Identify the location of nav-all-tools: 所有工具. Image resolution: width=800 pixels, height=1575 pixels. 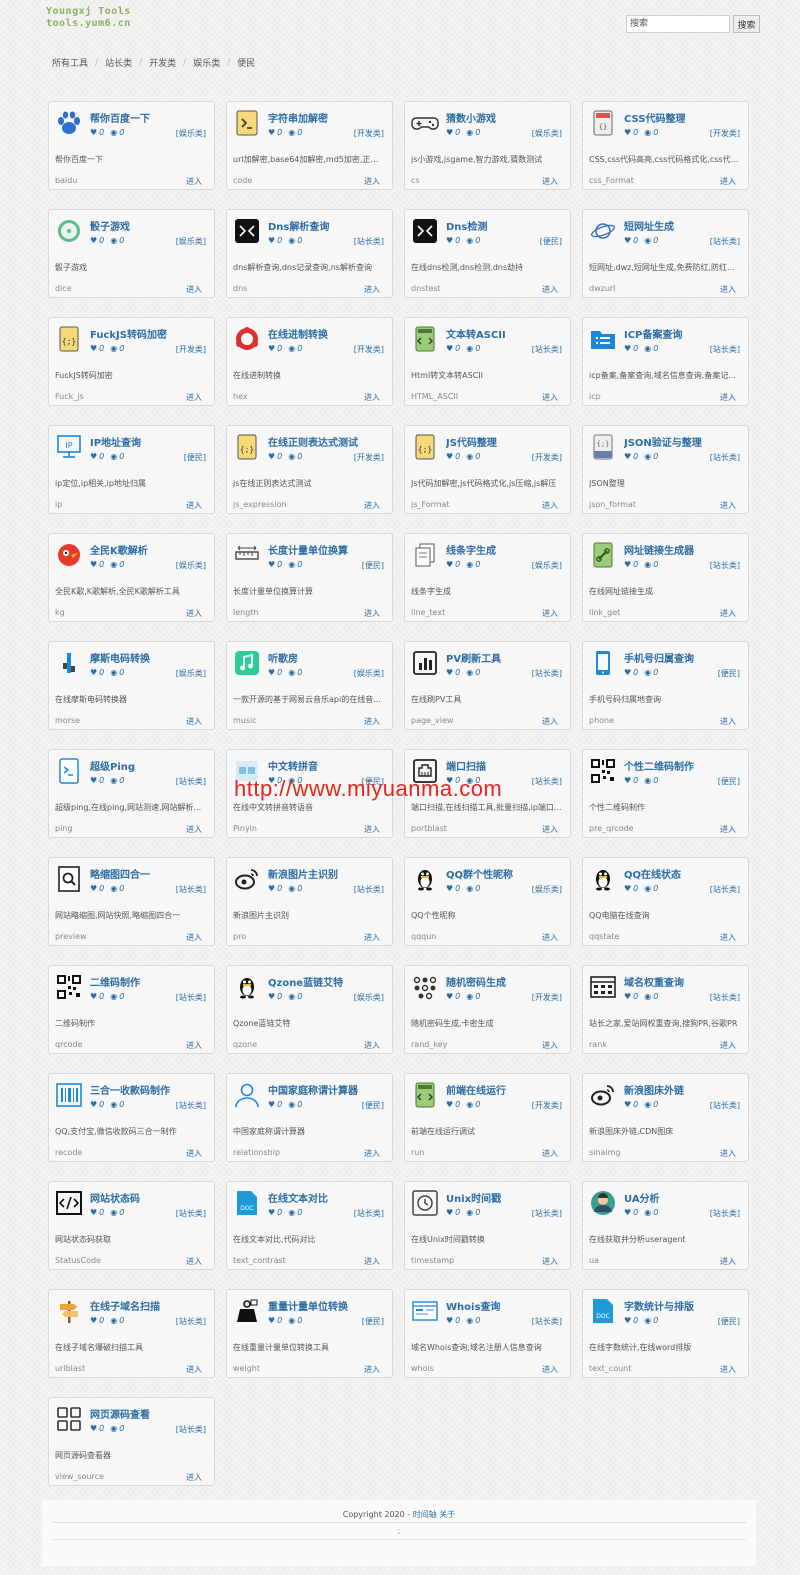
(70, 62).